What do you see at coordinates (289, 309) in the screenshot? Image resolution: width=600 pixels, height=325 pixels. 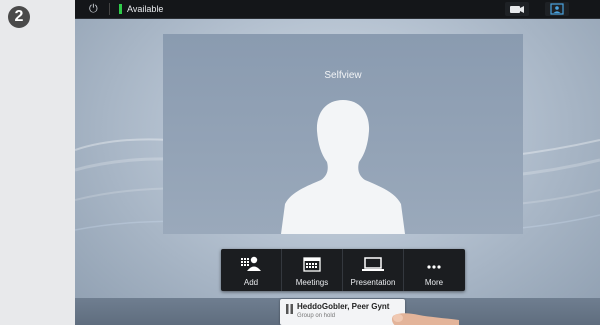 I see `pause-icon` at bounding box center [289, 309].